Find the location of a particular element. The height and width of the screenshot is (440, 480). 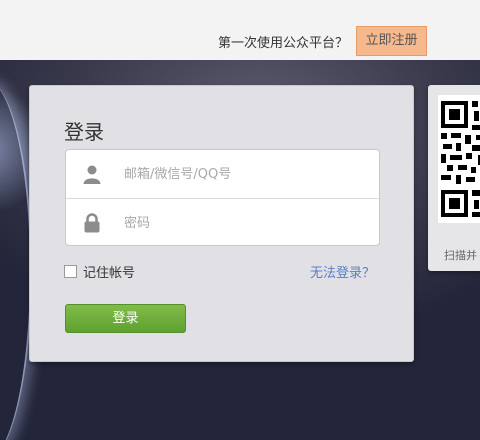

remember-checkbox is located at coordinates (70, 271).